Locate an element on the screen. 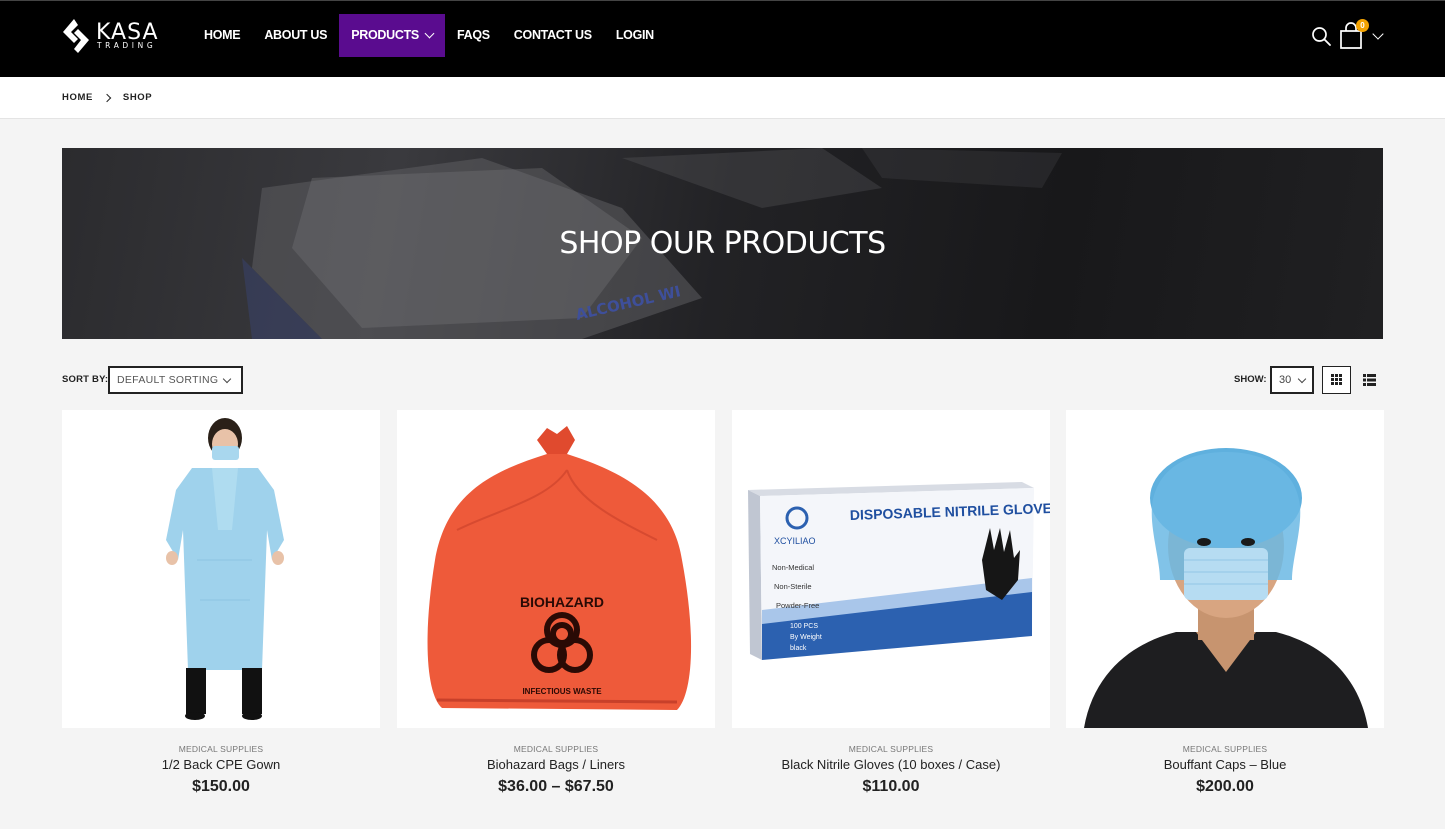  grid-view-button is located at coordinates (1336, 380).